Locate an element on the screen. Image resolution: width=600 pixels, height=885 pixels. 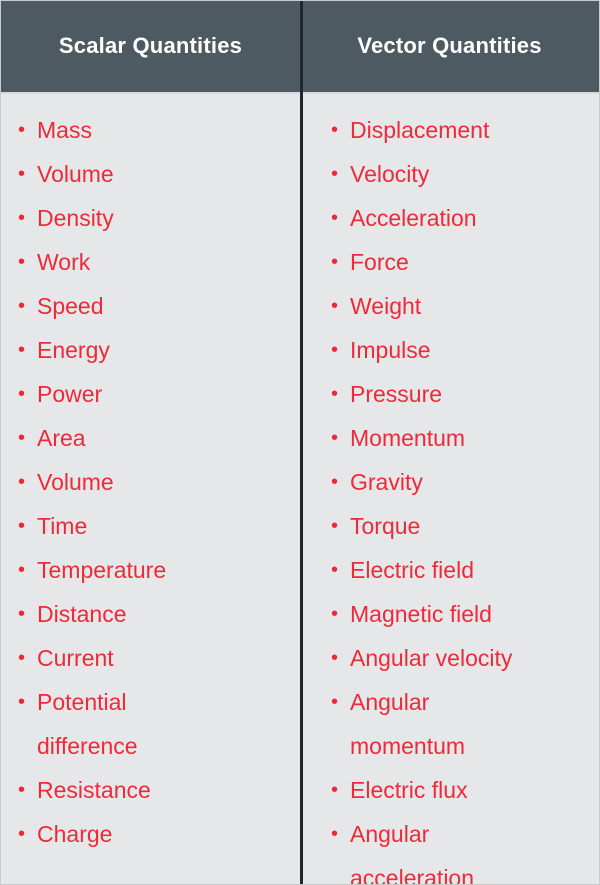
list-item: Velocity is located at coordinates (457, 174).